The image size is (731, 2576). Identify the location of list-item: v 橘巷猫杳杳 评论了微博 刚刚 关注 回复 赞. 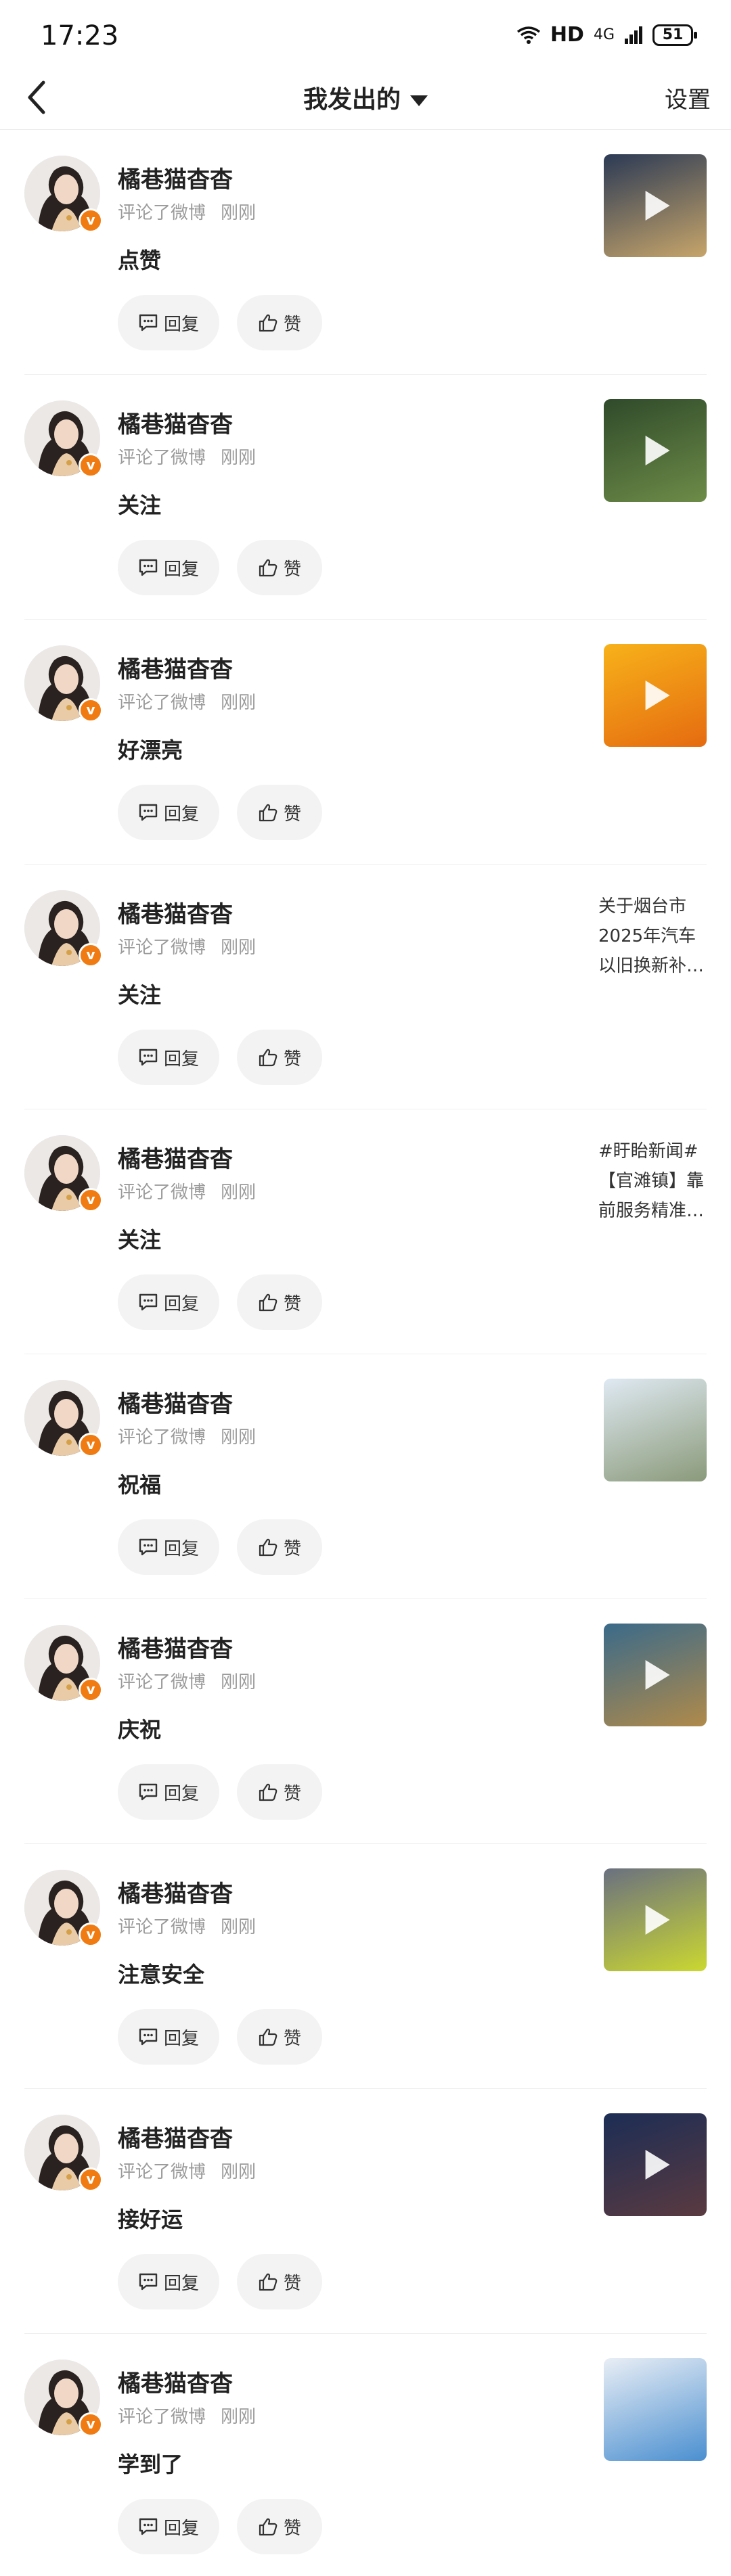
(365, 497).